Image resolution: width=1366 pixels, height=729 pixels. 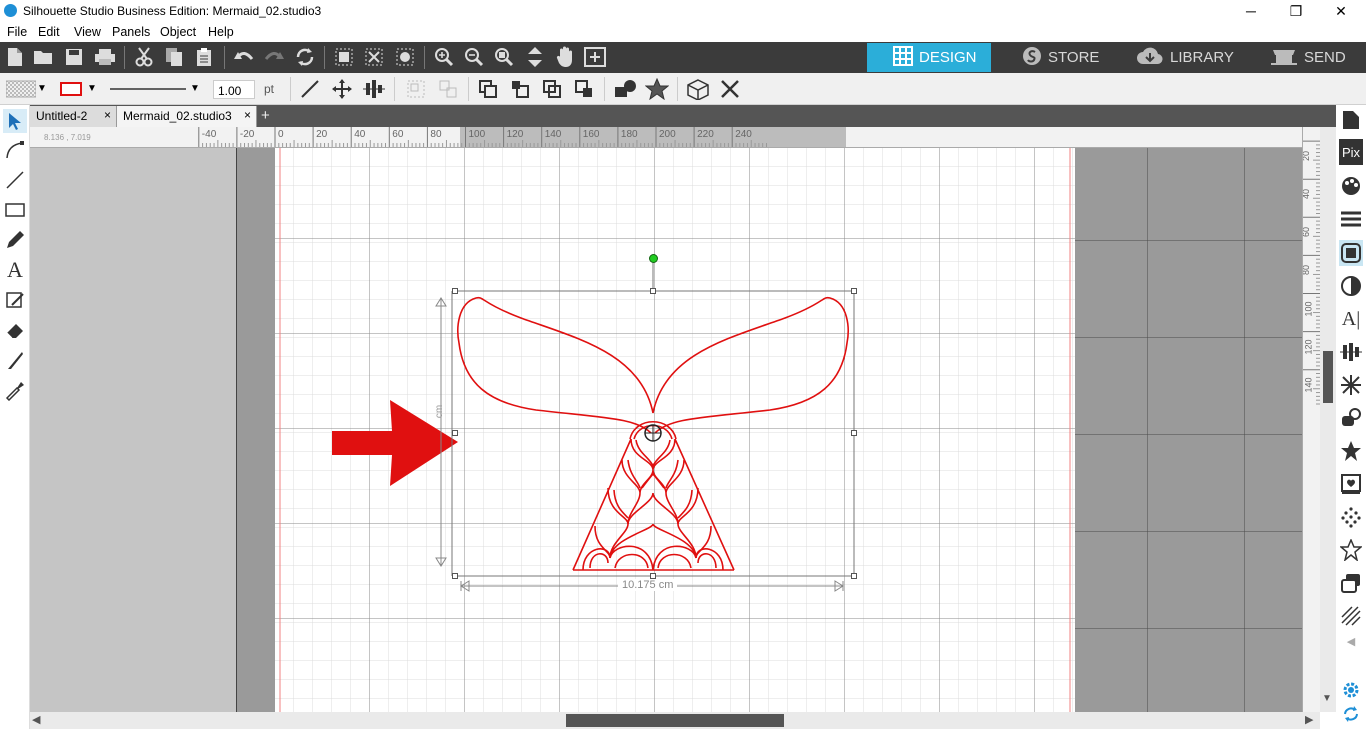 I want to click on collapse-panel-arrow-icon: ◀, so click(x=1351, y=641).